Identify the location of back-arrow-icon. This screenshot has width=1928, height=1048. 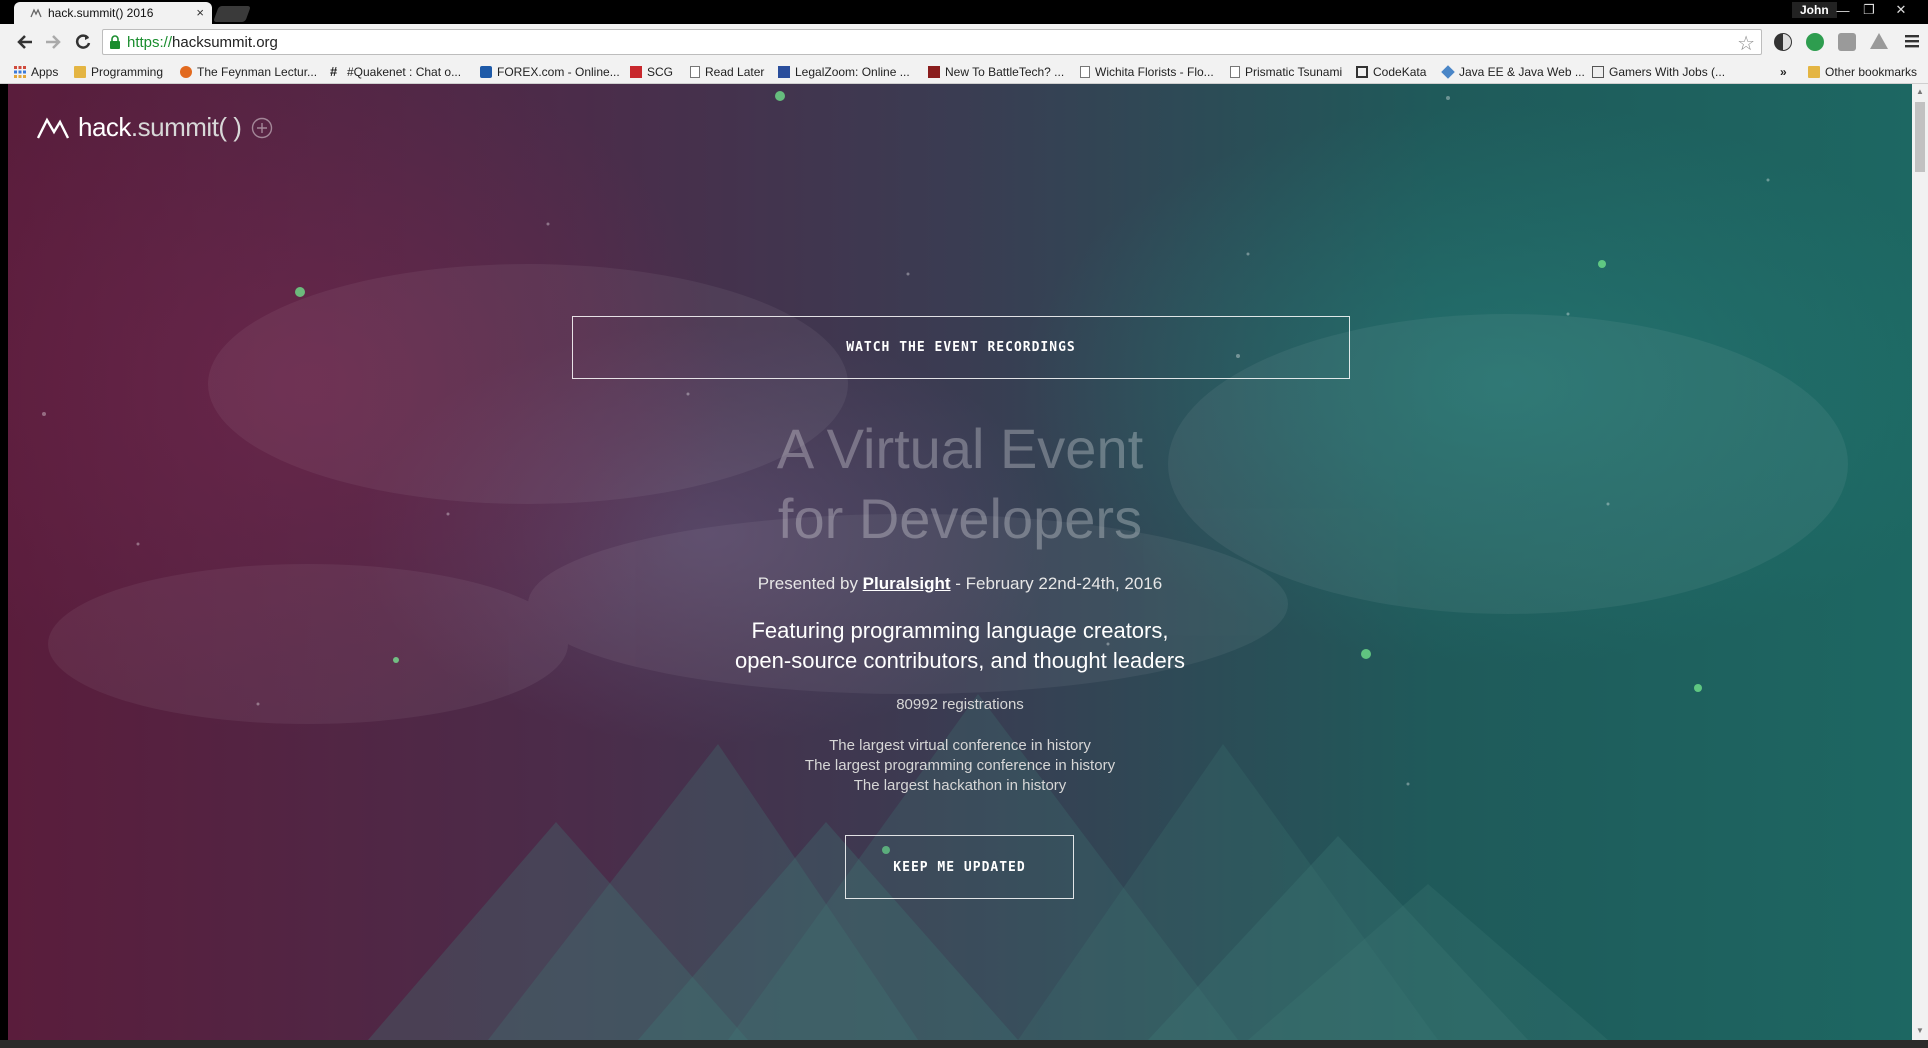
(24, 42).